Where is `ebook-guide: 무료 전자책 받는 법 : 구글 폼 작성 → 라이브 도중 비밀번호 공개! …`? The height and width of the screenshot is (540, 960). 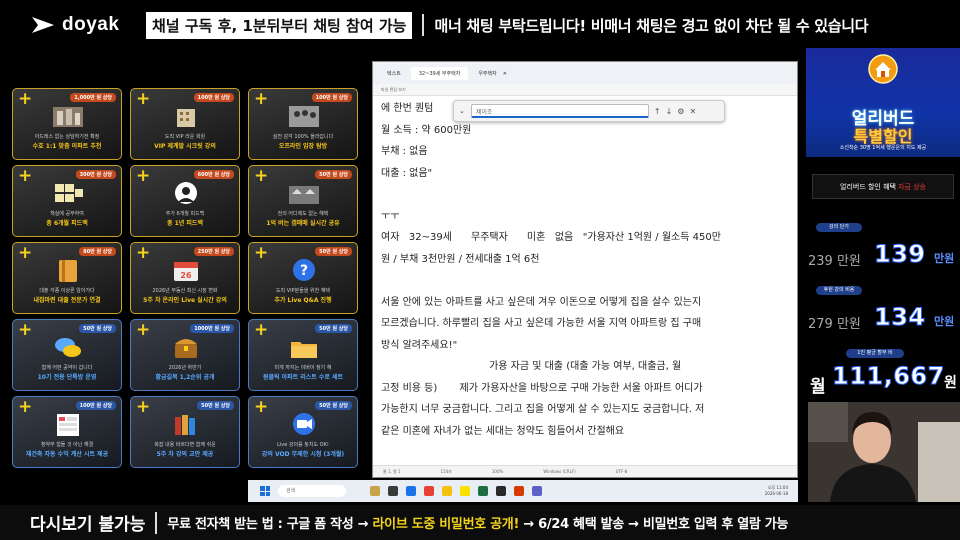
ebook-guide: 무료 전자책 받는 법 : 구글 폼 작성 → 라이브 도중 비밀번호 공개! … is located at coordinates (478, 524).